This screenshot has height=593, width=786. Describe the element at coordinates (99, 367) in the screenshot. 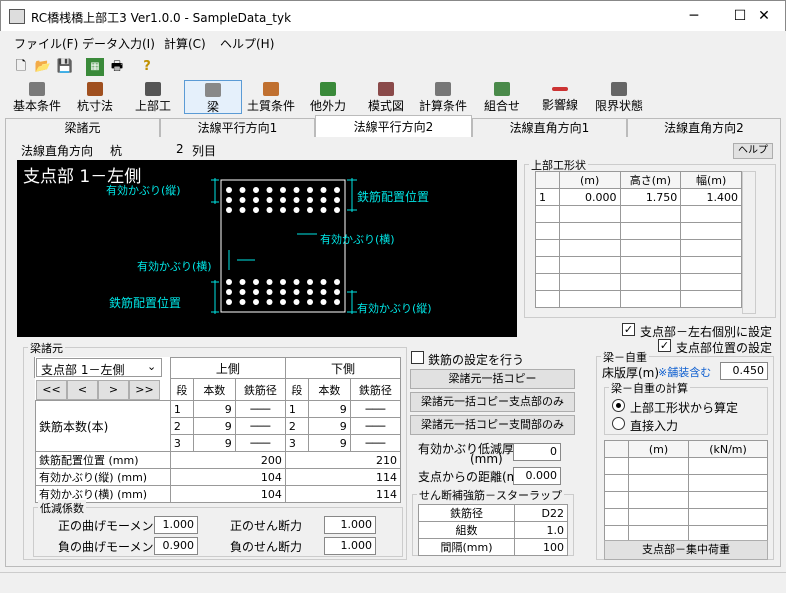

I see `location-select-box: 支点部 1－左側 ⌄` at that location.